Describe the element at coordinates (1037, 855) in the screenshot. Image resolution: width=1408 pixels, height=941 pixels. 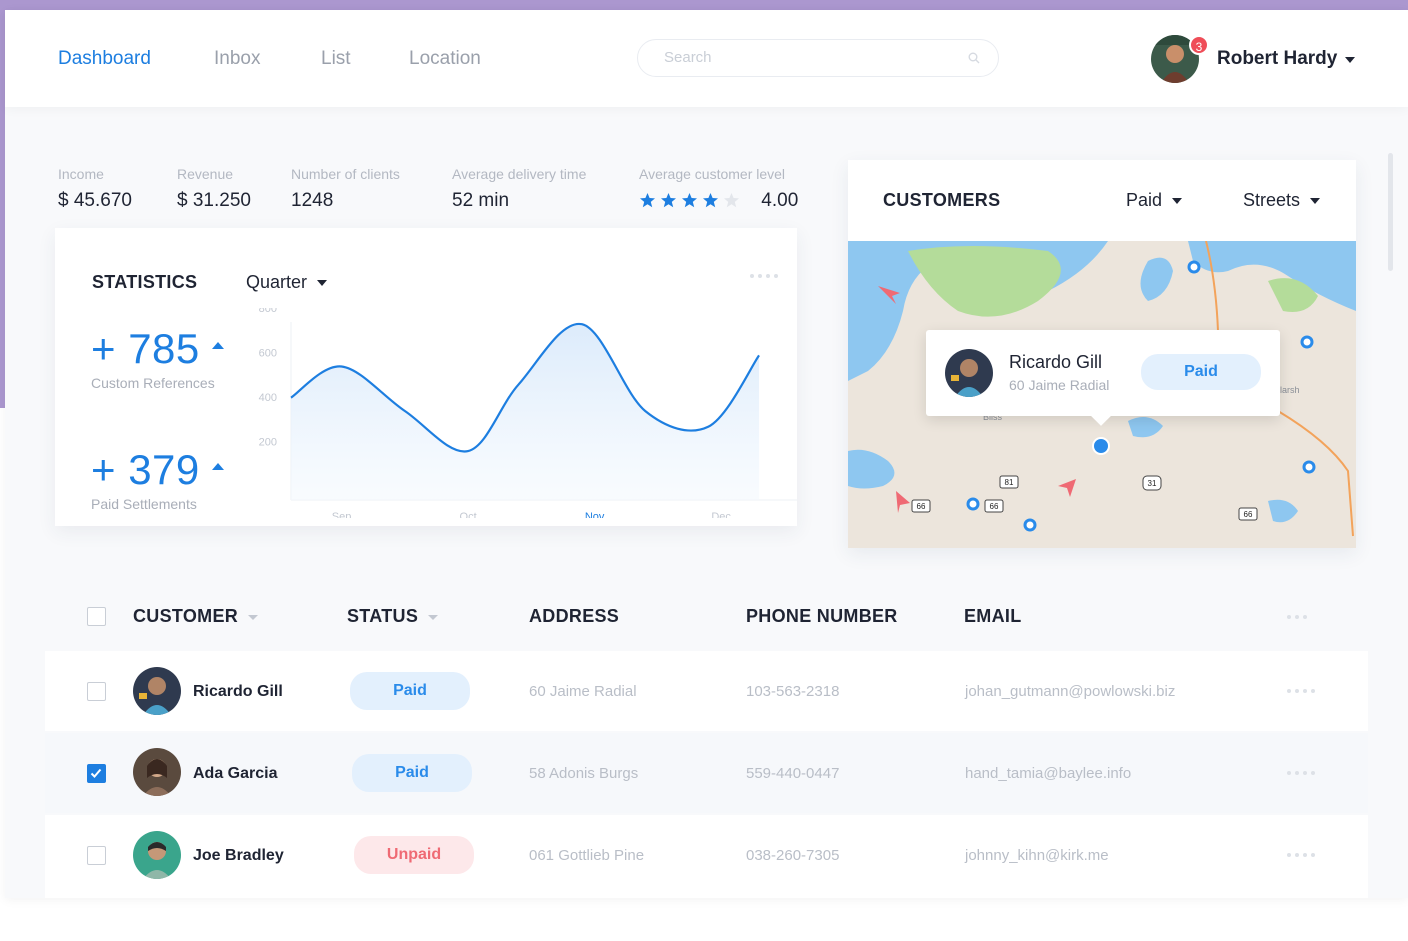
I see `email-cell: johnny_kihn@kirk.me` at that location.